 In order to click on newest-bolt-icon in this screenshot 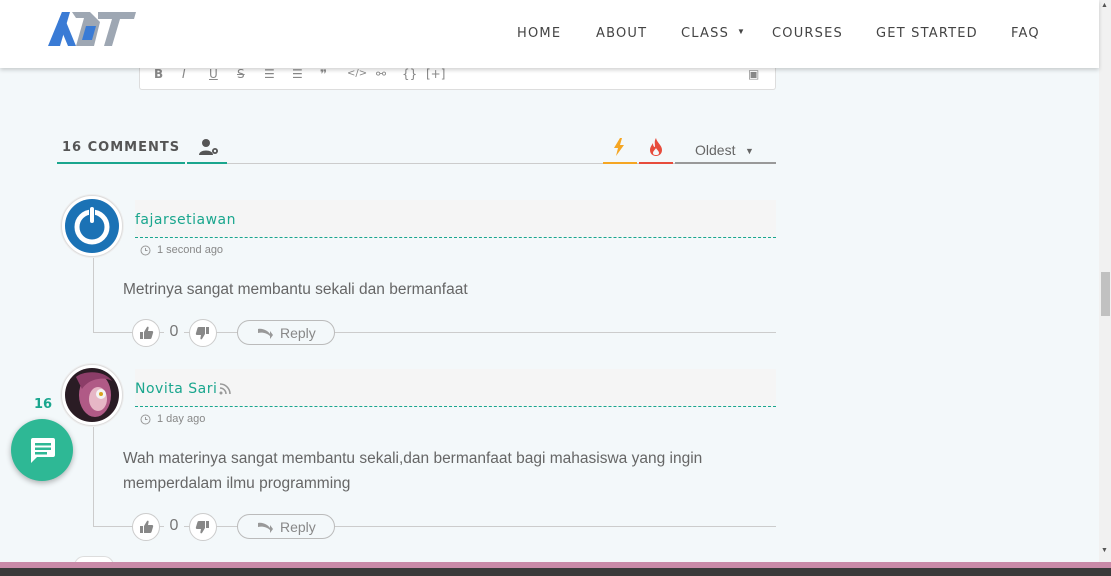, I will do `click(619, 147)`.